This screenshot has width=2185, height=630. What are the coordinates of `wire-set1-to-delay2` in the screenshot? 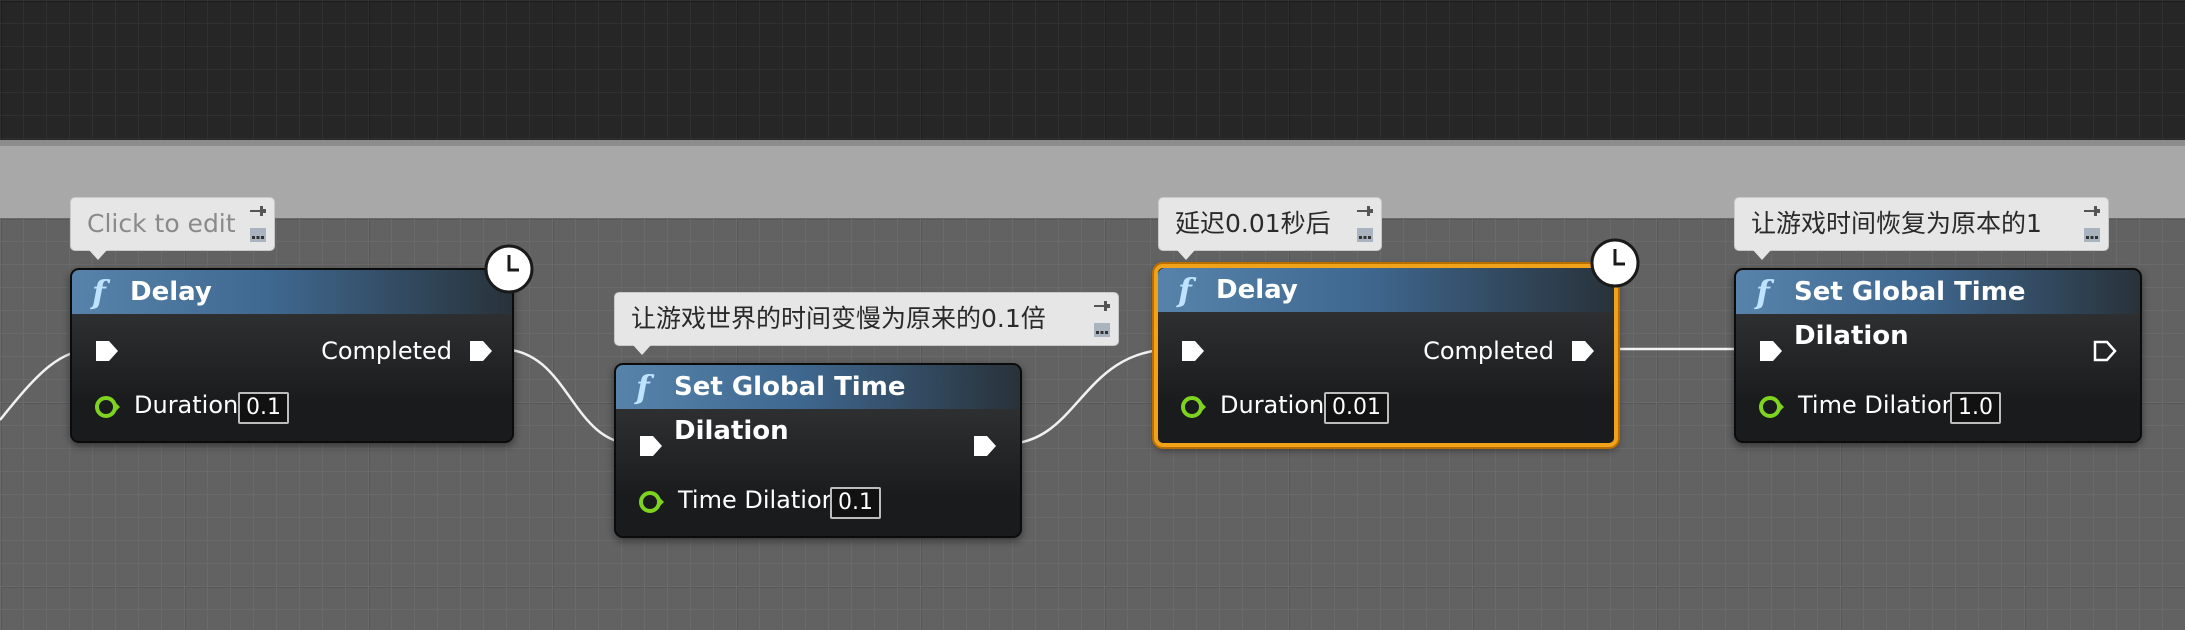 It's located at (1090, 396).